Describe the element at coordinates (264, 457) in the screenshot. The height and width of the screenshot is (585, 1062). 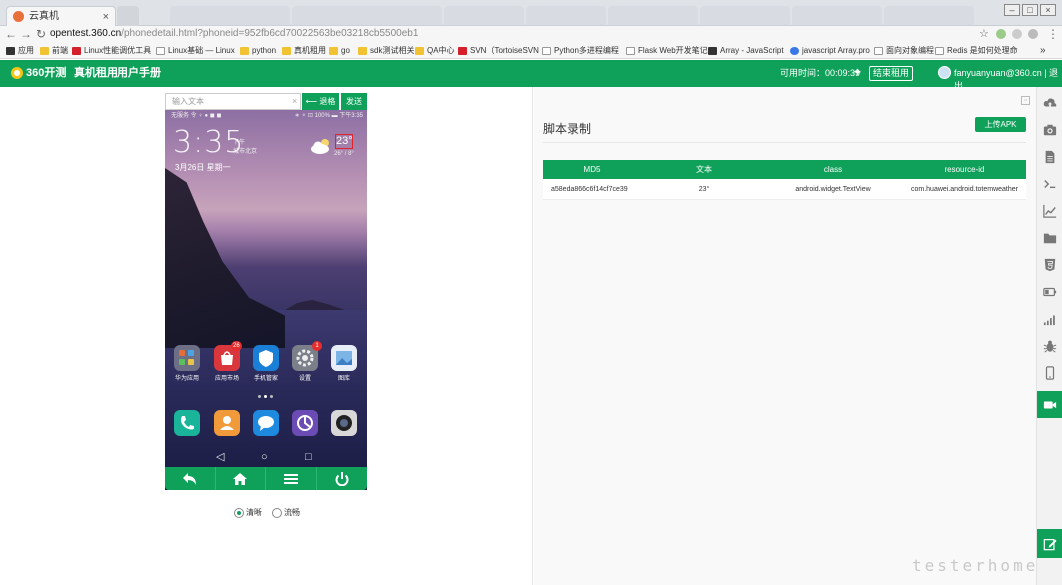
I see `nav-home-key: ○` at that location.